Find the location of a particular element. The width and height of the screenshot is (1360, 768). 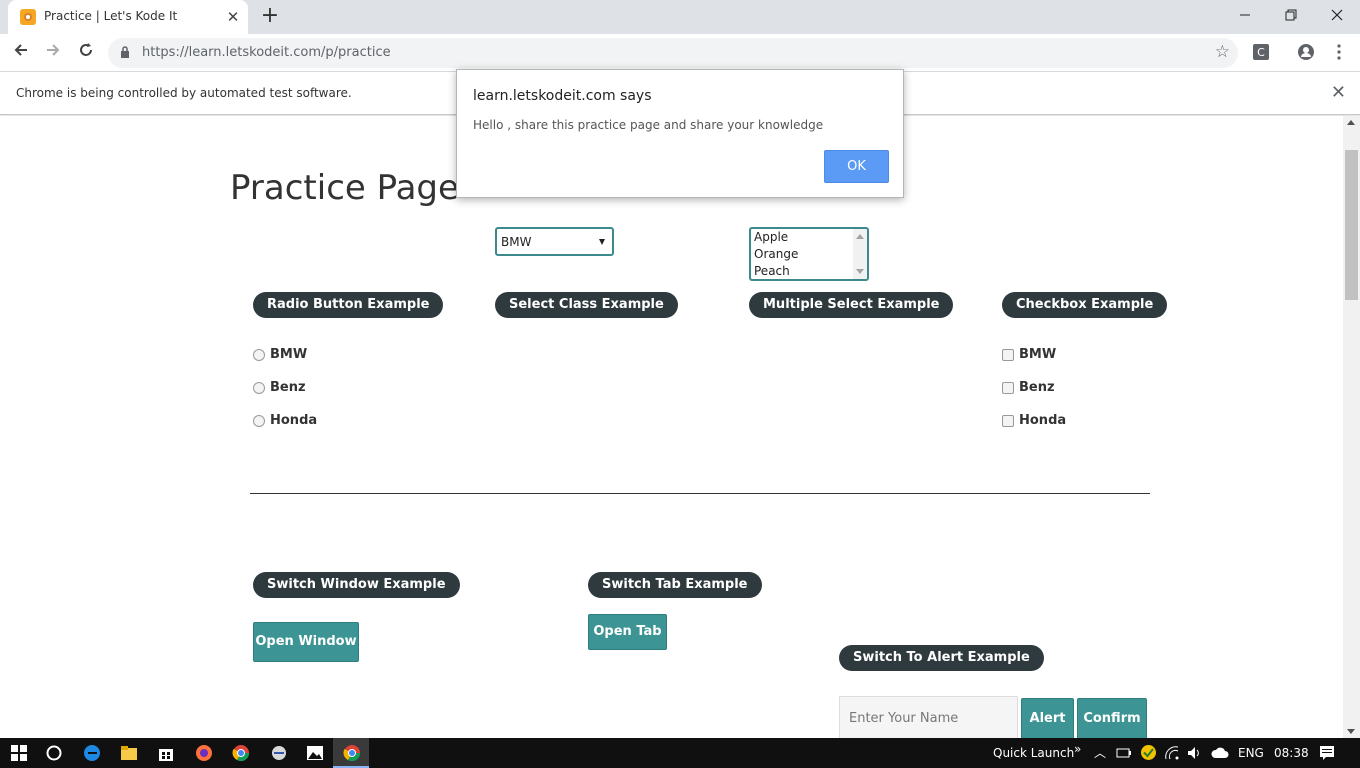

name-input-placeholder: Enter Your Name is located at coordinates (904, 718).